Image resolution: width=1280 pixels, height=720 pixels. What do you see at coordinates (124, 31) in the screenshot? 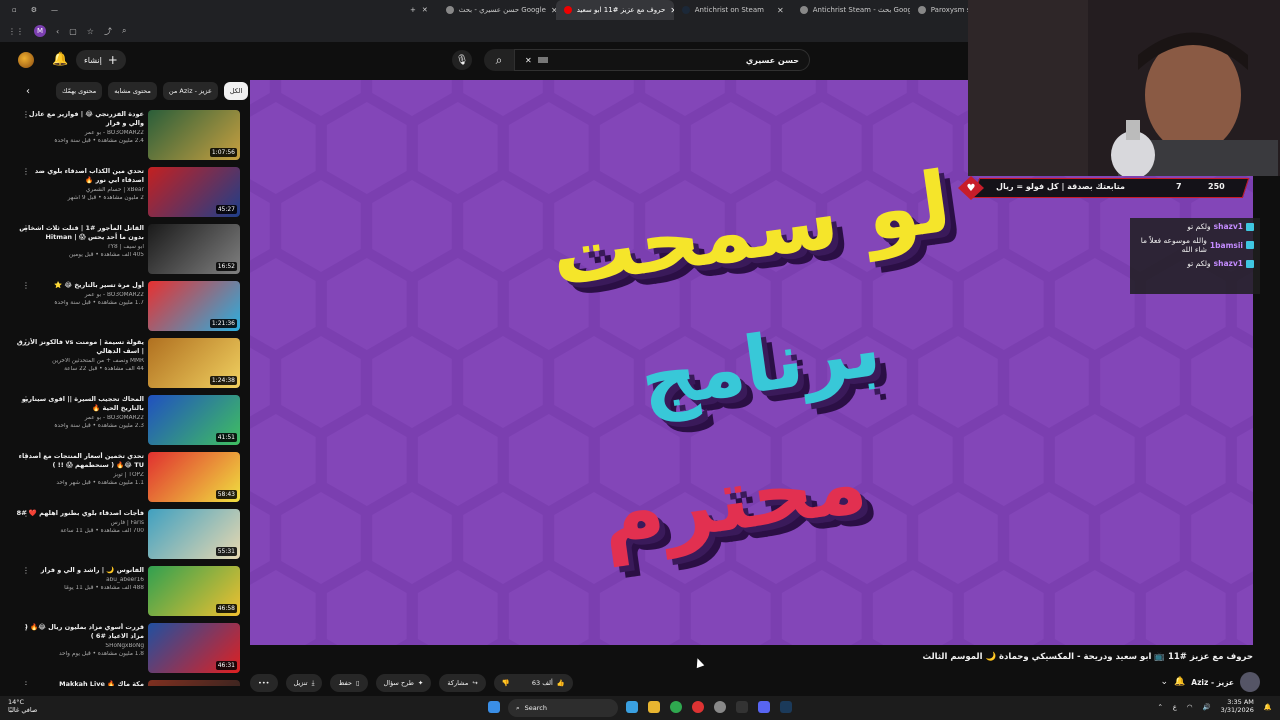
I see `search-icon: ⌕` at bounding box center [124, 31].